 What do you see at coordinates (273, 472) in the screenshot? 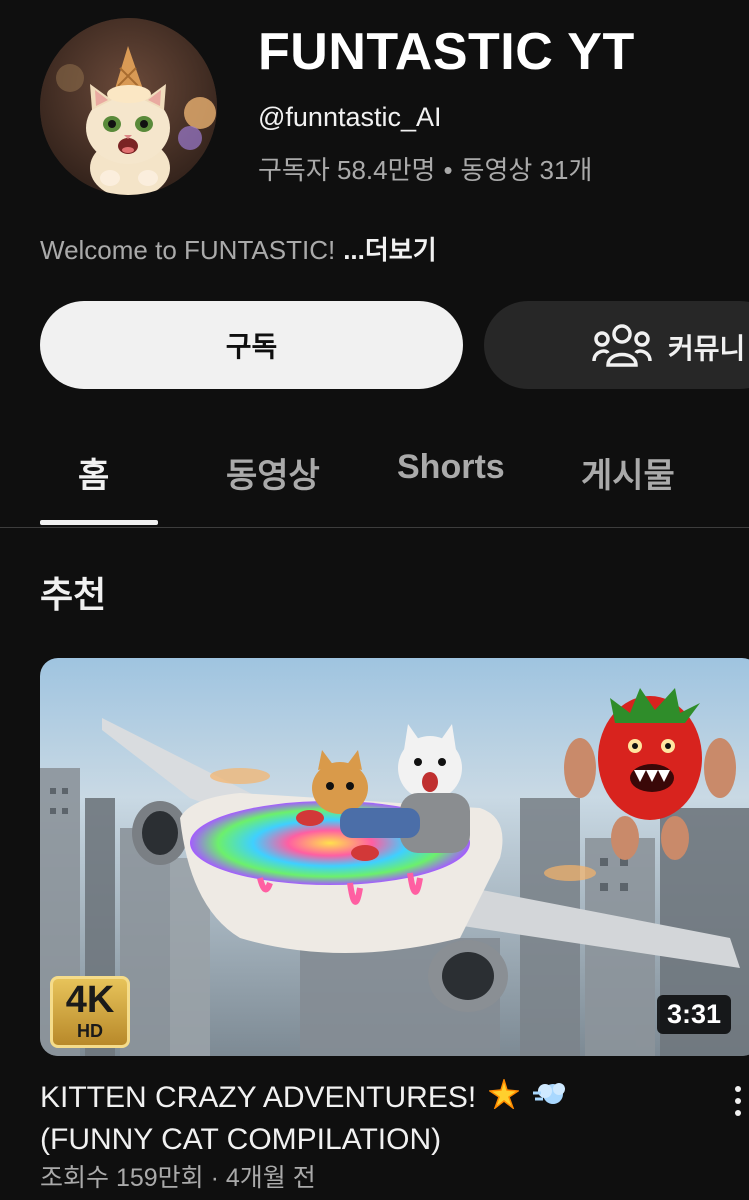
I see `tab-videos: 동영상` at bounding box center [273, 472].